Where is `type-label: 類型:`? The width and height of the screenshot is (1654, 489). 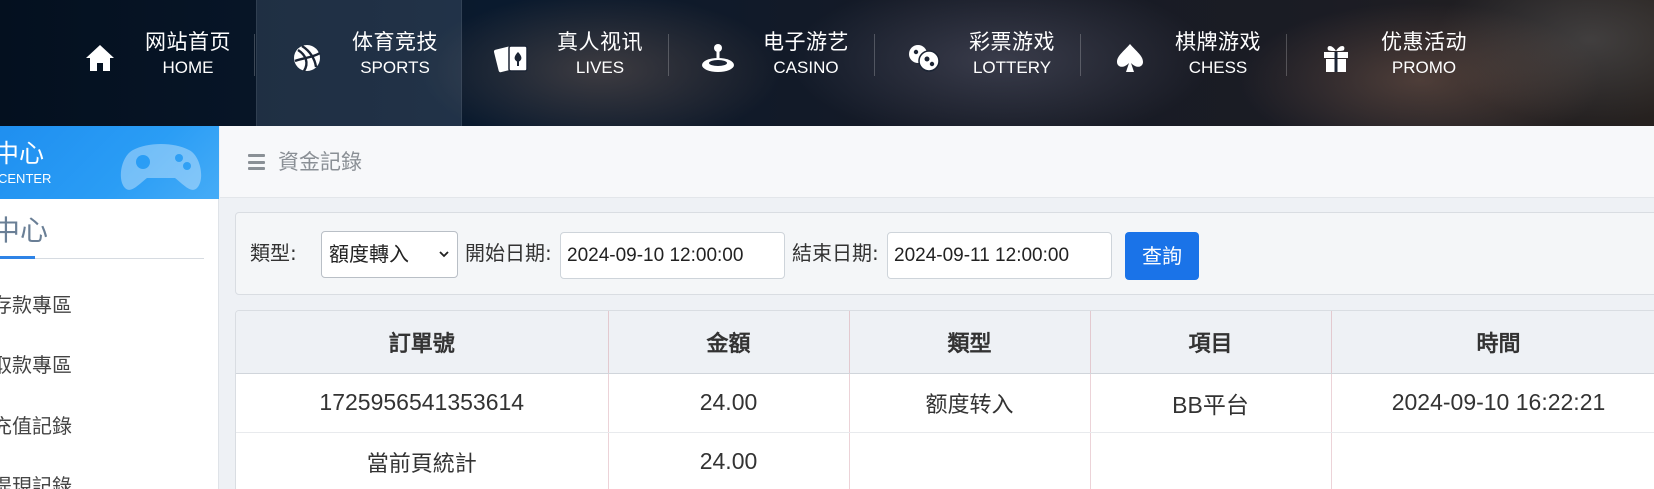
type-label: 類型: is located at coordinates (273, 253).